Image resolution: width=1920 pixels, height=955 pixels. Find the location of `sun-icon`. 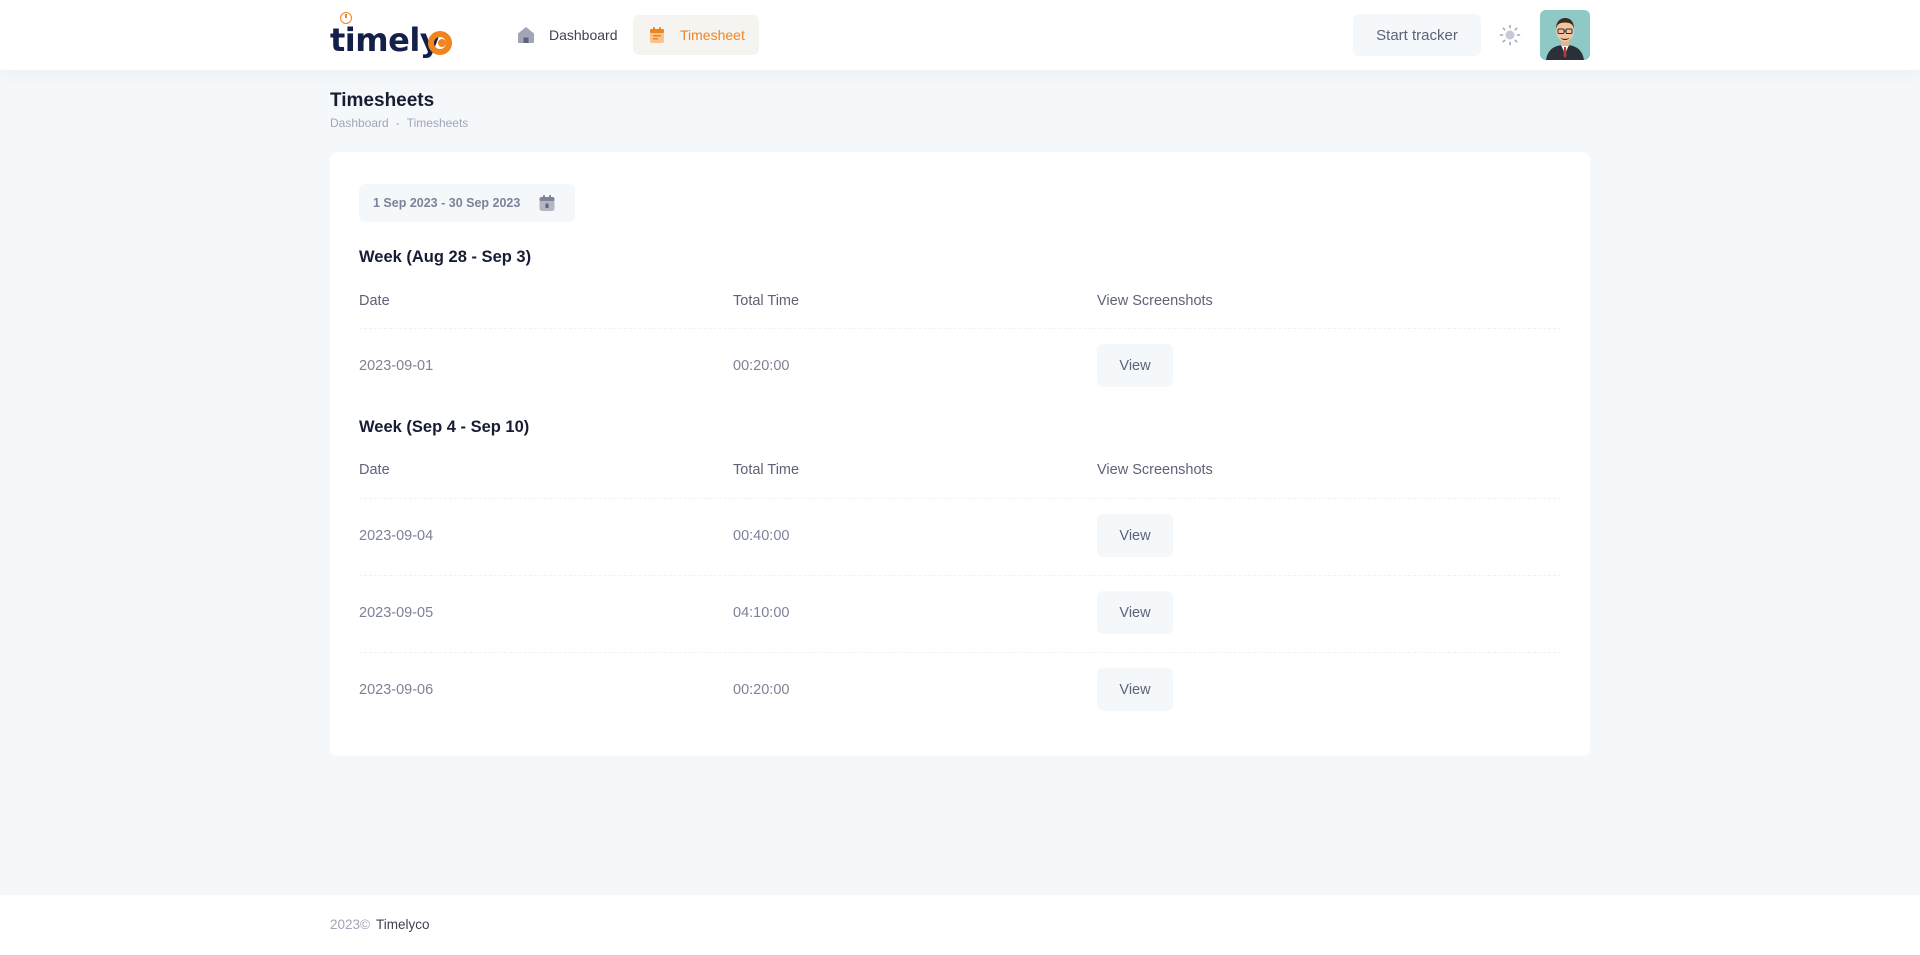

sun-icon is located at coordinates (1510, 35).